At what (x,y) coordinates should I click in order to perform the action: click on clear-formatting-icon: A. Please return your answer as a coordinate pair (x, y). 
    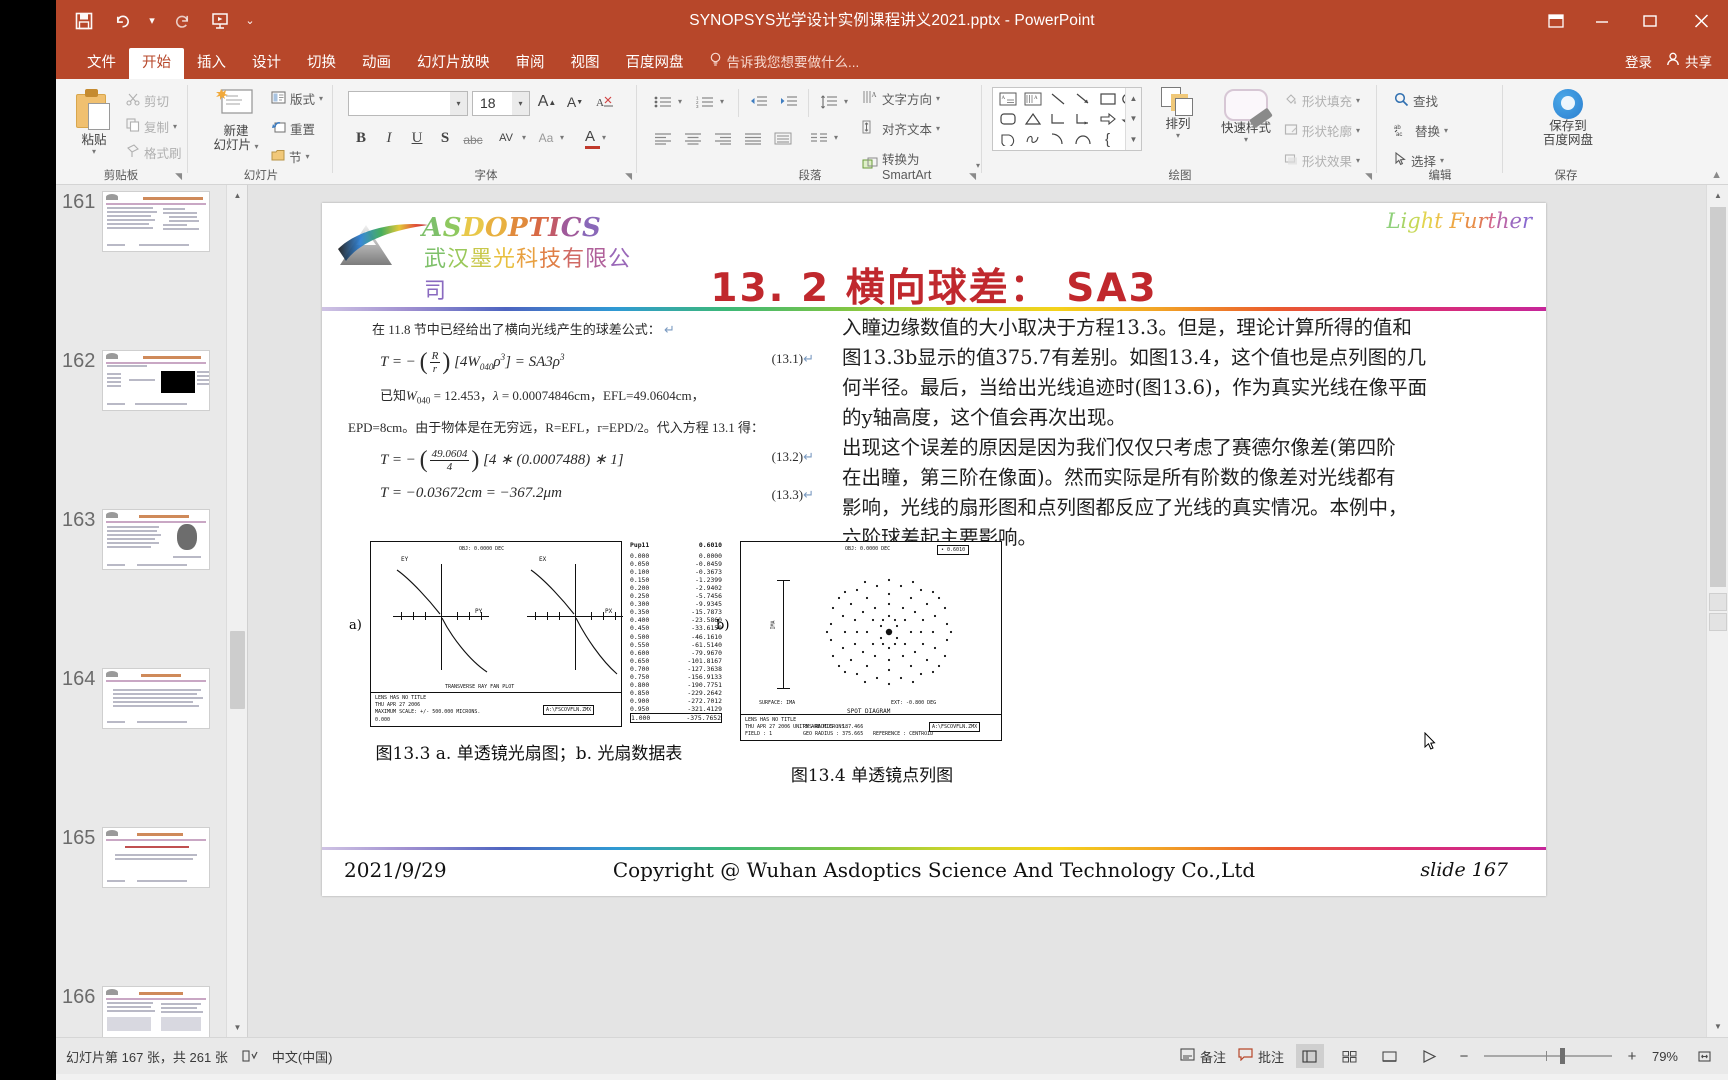
    Looking at the image, I should click on (605, 102).